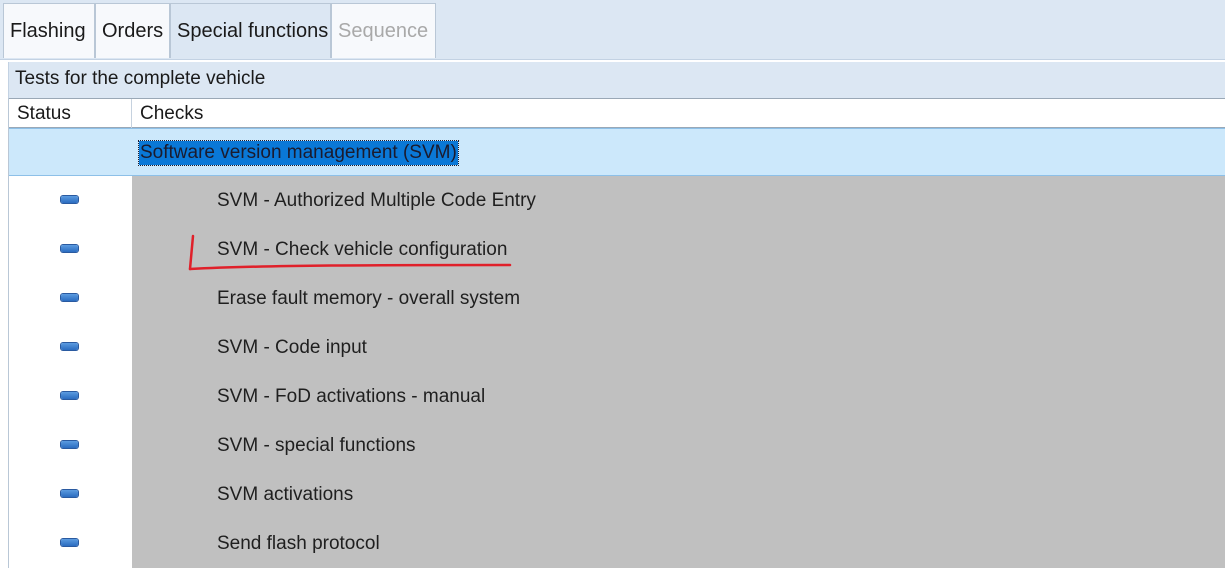  I want to click on table-row: SVM - Authorized Multiple Code Entry, so click(617, 200).